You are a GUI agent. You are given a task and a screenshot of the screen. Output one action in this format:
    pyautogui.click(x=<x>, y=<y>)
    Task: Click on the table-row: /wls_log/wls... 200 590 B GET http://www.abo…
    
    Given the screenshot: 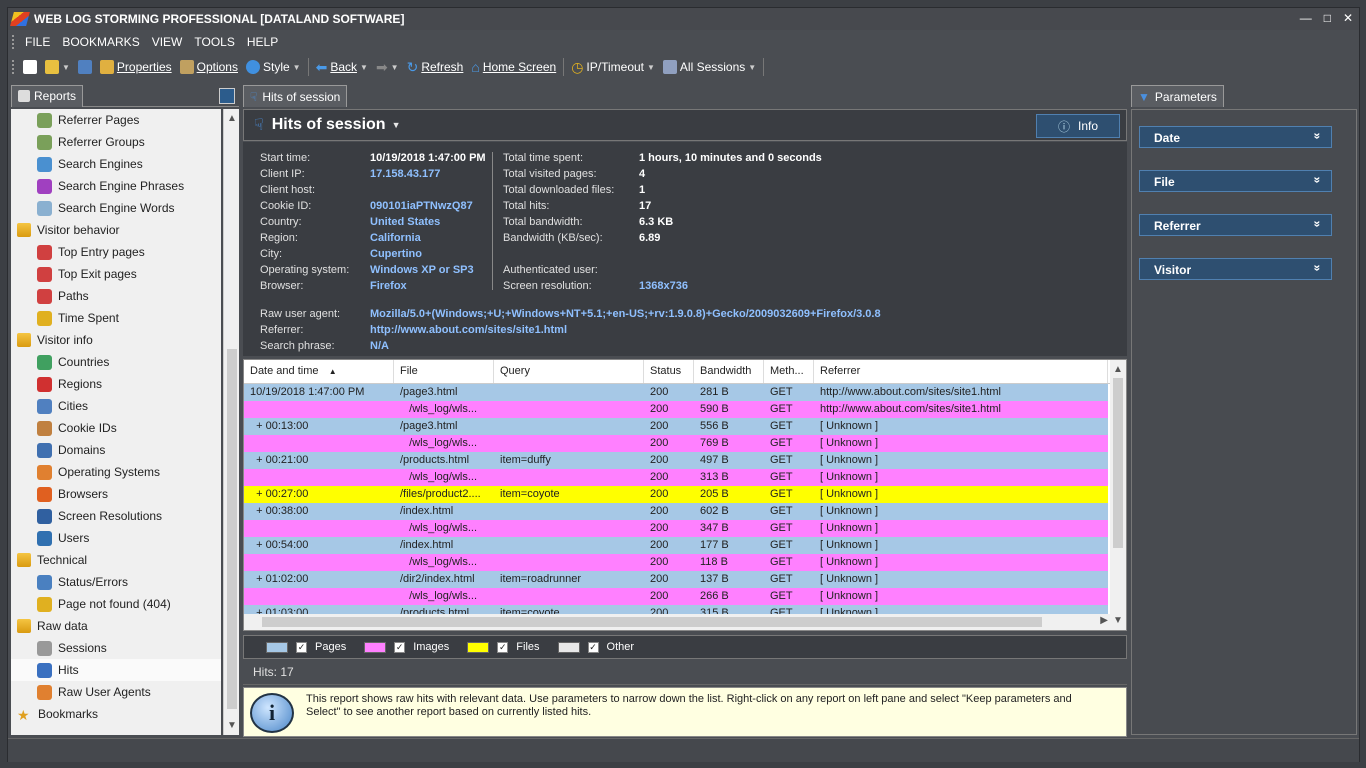 What is the action you would take?
    pyautogui.click(x=676, y=409)
    